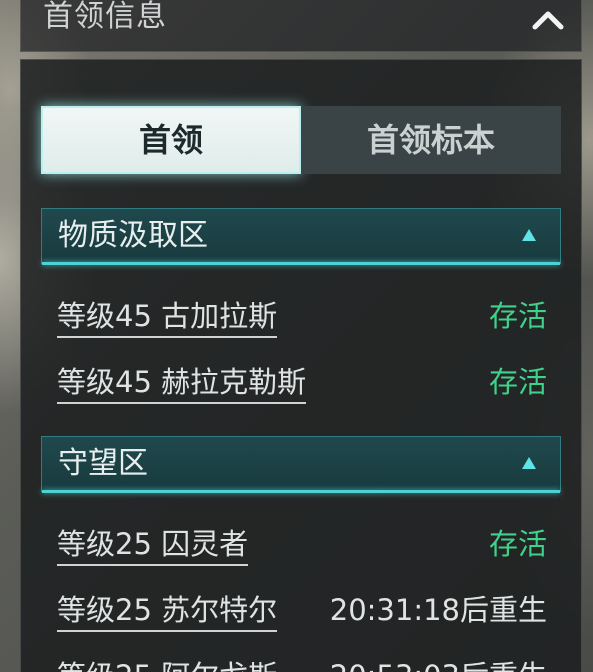 This screenshot has height=672, width=593. Describe the element at coordinates (167, 664) in the screenshot. I see `boss-name-link: 等级25 阿尔戈斯` at that location.